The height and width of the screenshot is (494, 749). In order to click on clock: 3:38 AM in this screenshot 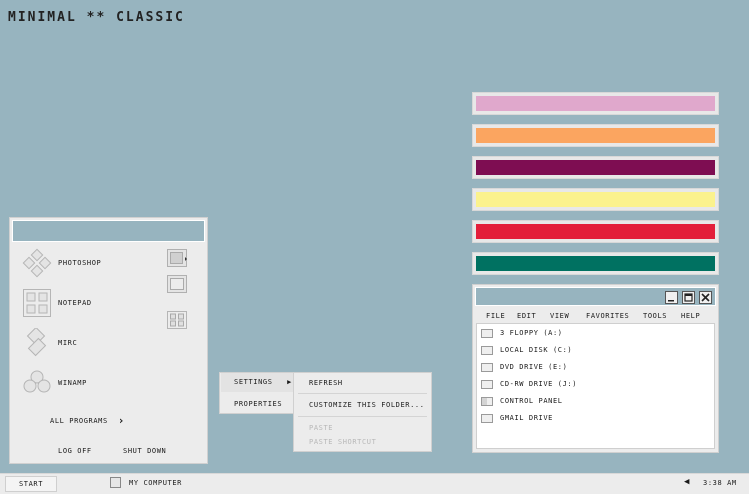, I will do `click(720, 483)`.